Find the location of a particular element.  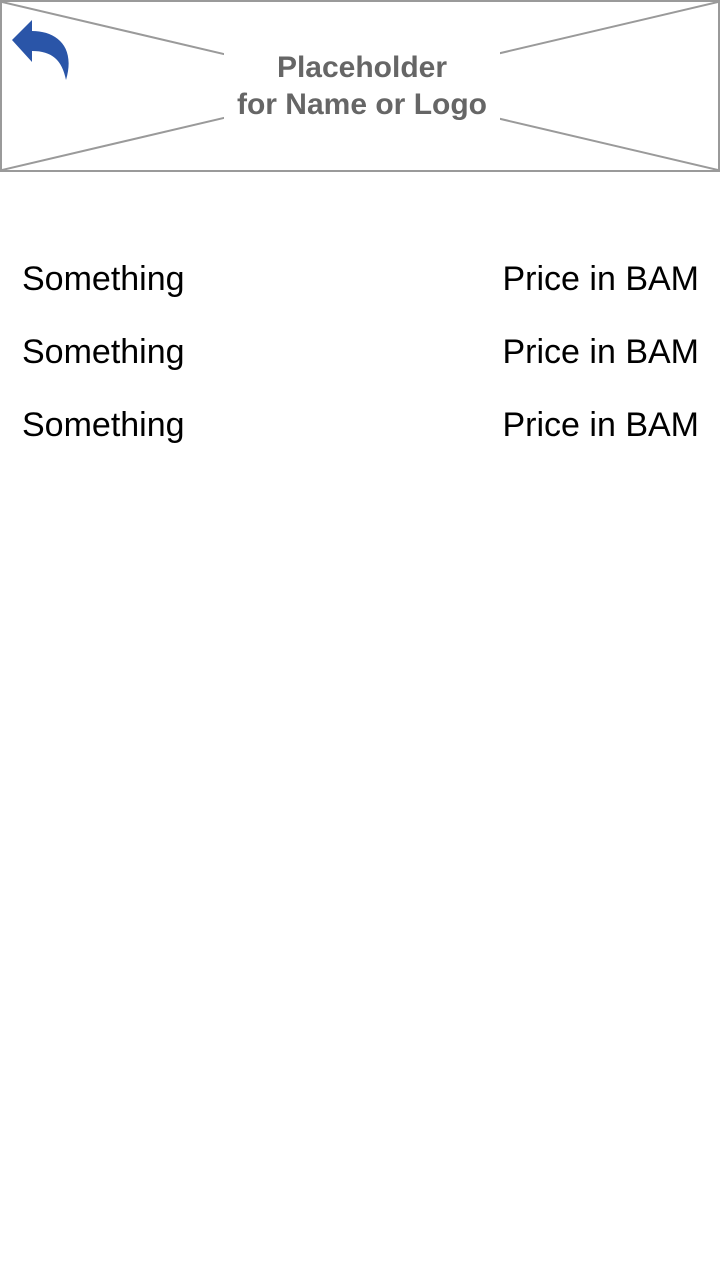

back-button is located at coordinates (42, 50).